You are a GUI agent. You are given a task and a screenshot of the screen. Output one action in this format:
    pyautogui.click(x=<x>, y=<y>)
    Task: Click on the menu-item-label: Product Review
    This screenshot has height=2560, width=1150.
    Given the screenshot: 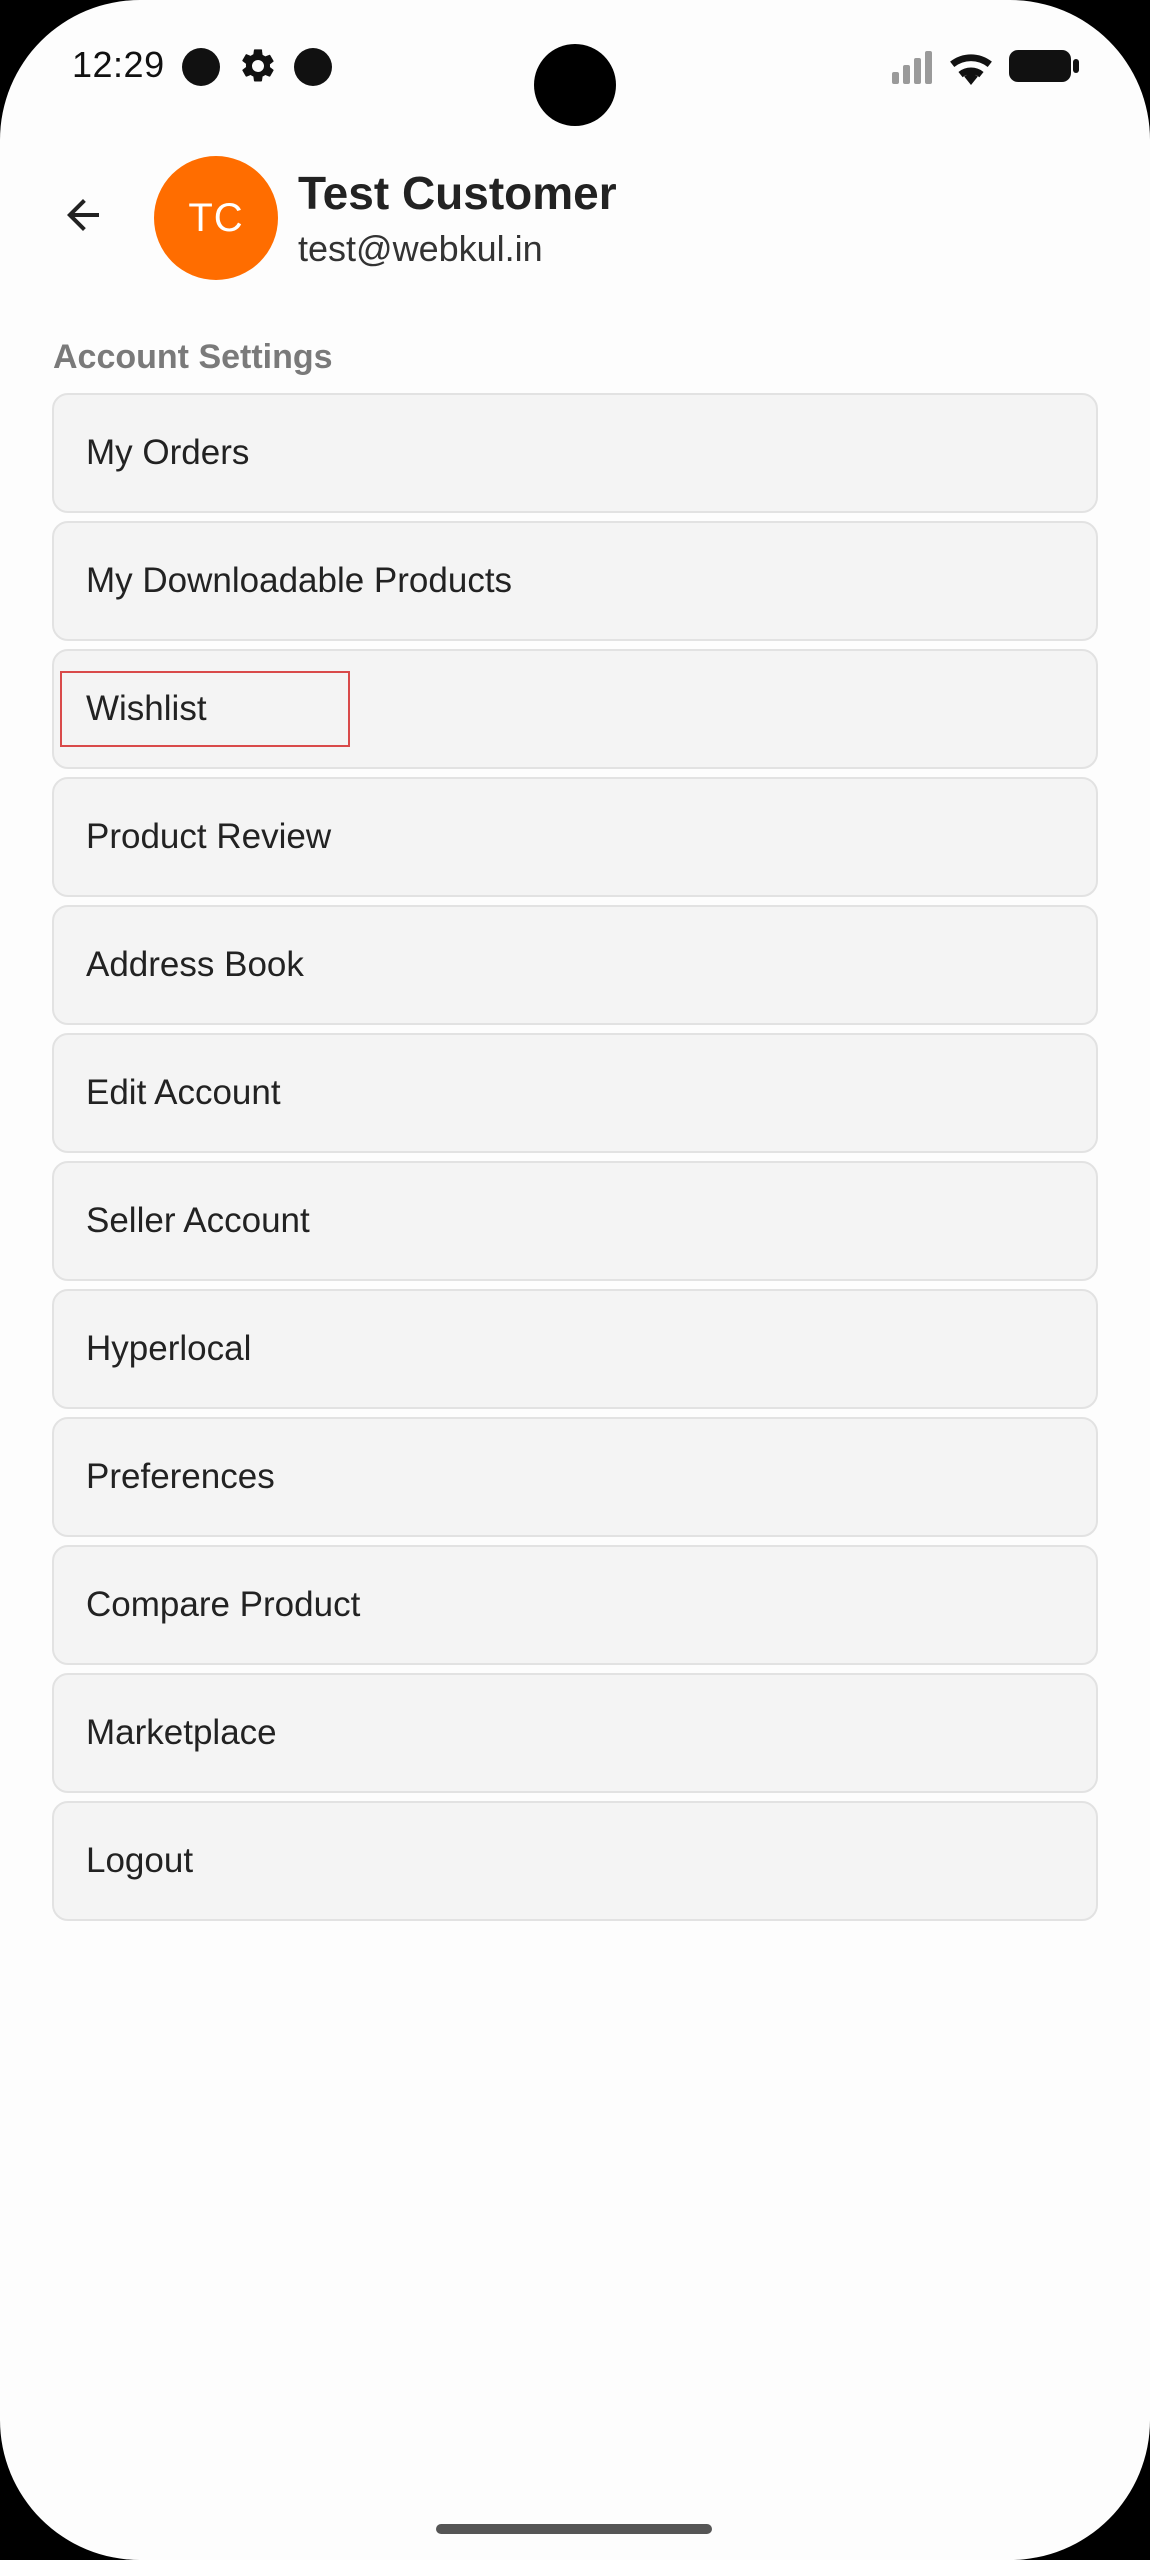 What is the action you would take?
    pyautogui.click(x=209, y=836)
    